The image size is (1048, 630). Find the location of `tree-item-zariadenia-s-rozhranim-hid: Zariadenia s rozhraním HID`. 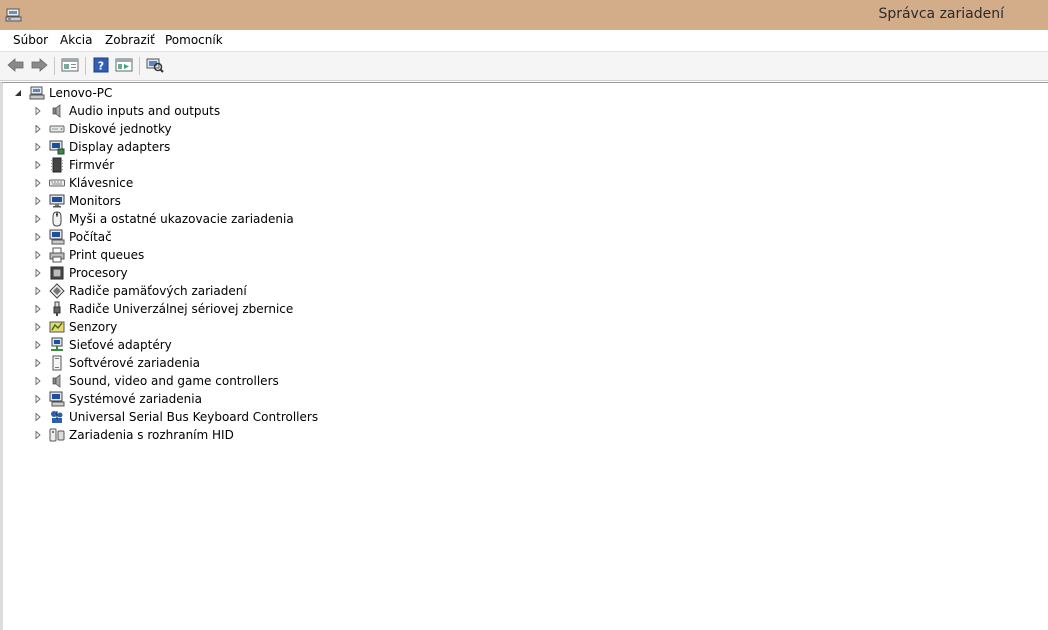

tree-item-zariadenia-s-rozhranim-hid: Zariadenia s rozhraním HID is located at coordinates (133, 435).